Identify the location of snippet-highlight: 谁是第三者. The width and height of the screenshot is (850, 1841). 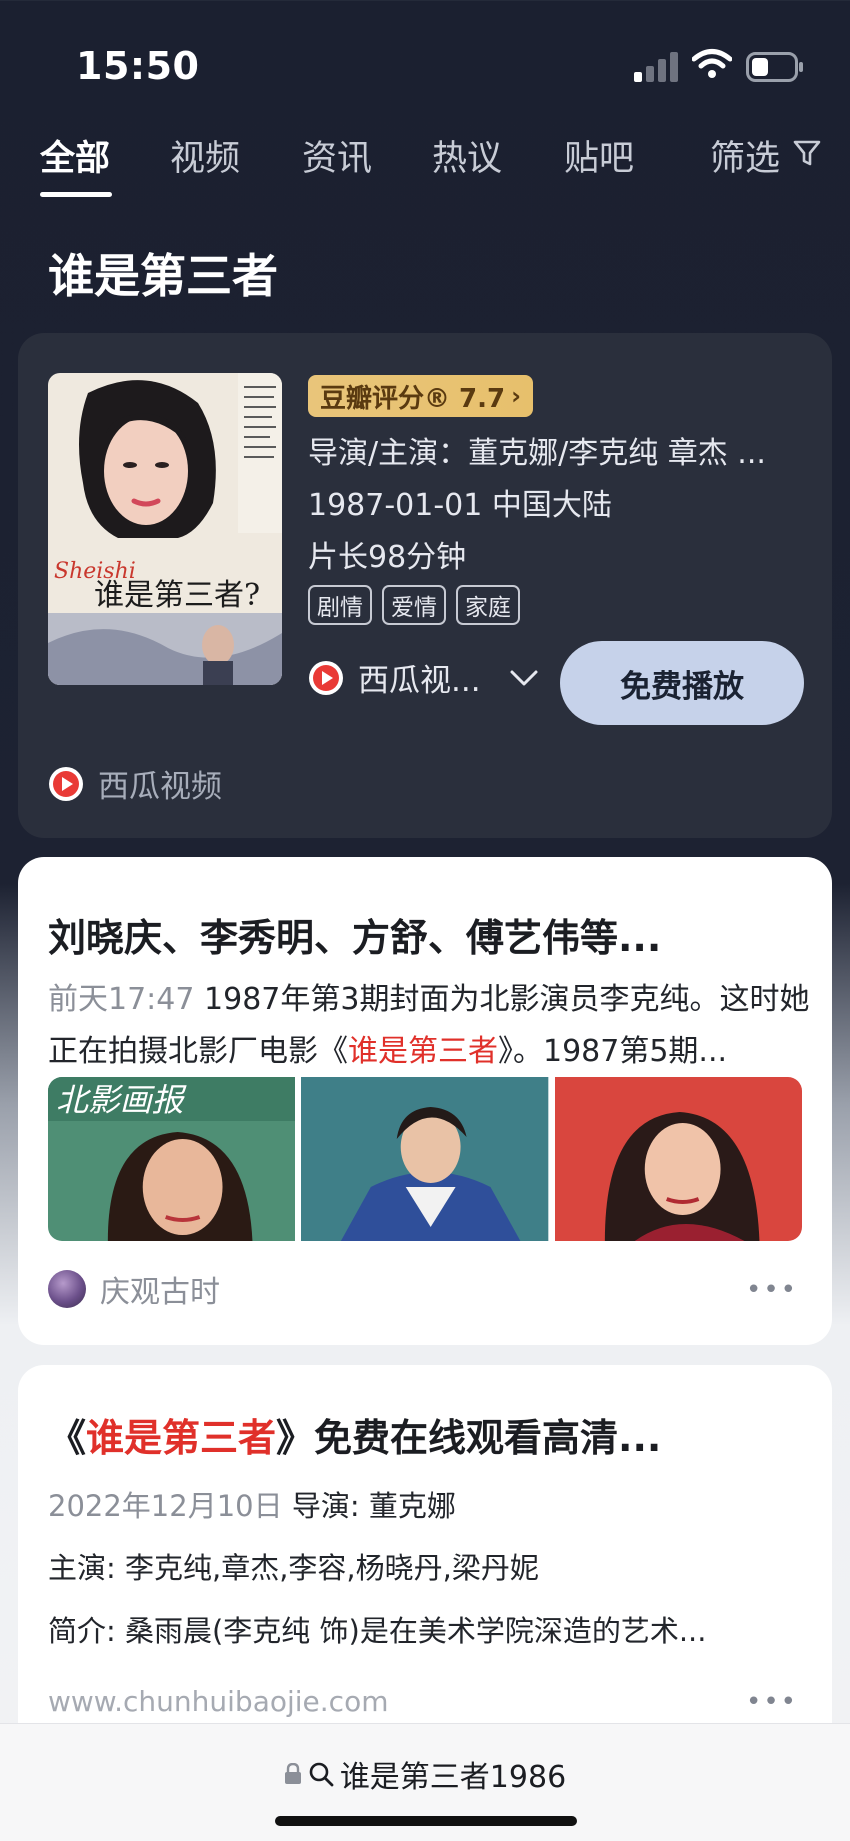
(423, 1051).